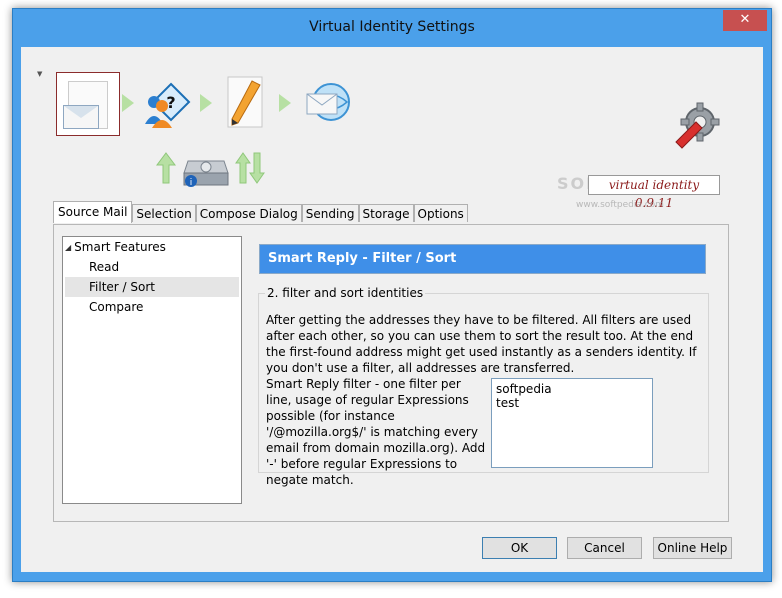 Image resolution: width=782 pixels, height=598 pixels. I want to click on tree-item-label: Smart Features, so click(120, 247).